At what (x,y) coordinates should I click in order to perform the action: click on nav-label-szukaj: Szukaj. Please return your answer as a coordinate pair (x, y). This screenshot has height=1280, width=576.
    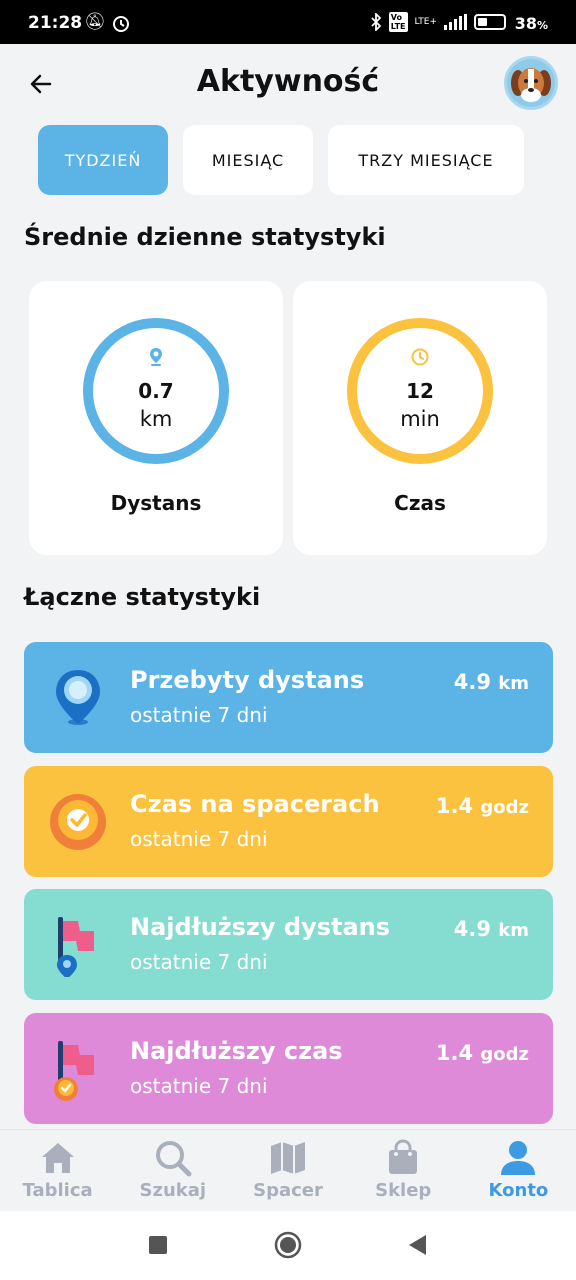
    Looking at the image, I should click on (173, 1190).